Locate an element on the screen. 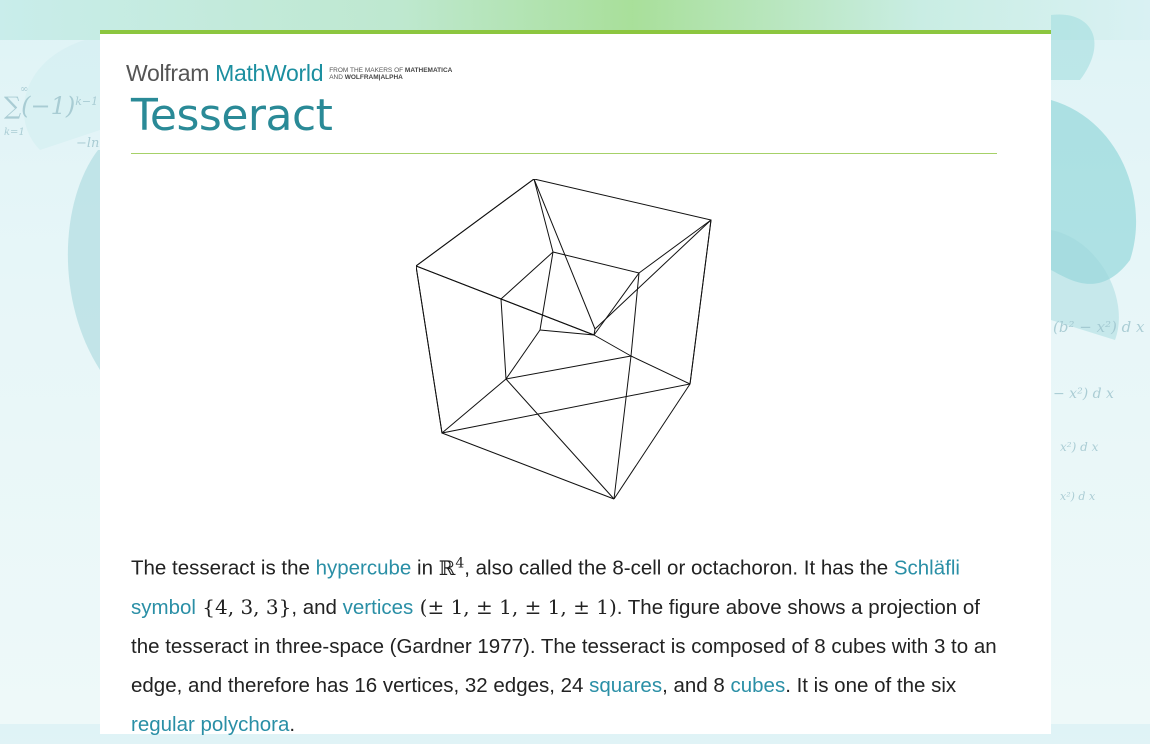 Image resolution: width=1150 pixels, height=744 pixels. page-title: Tesseract is located at coordinates (232, 115).